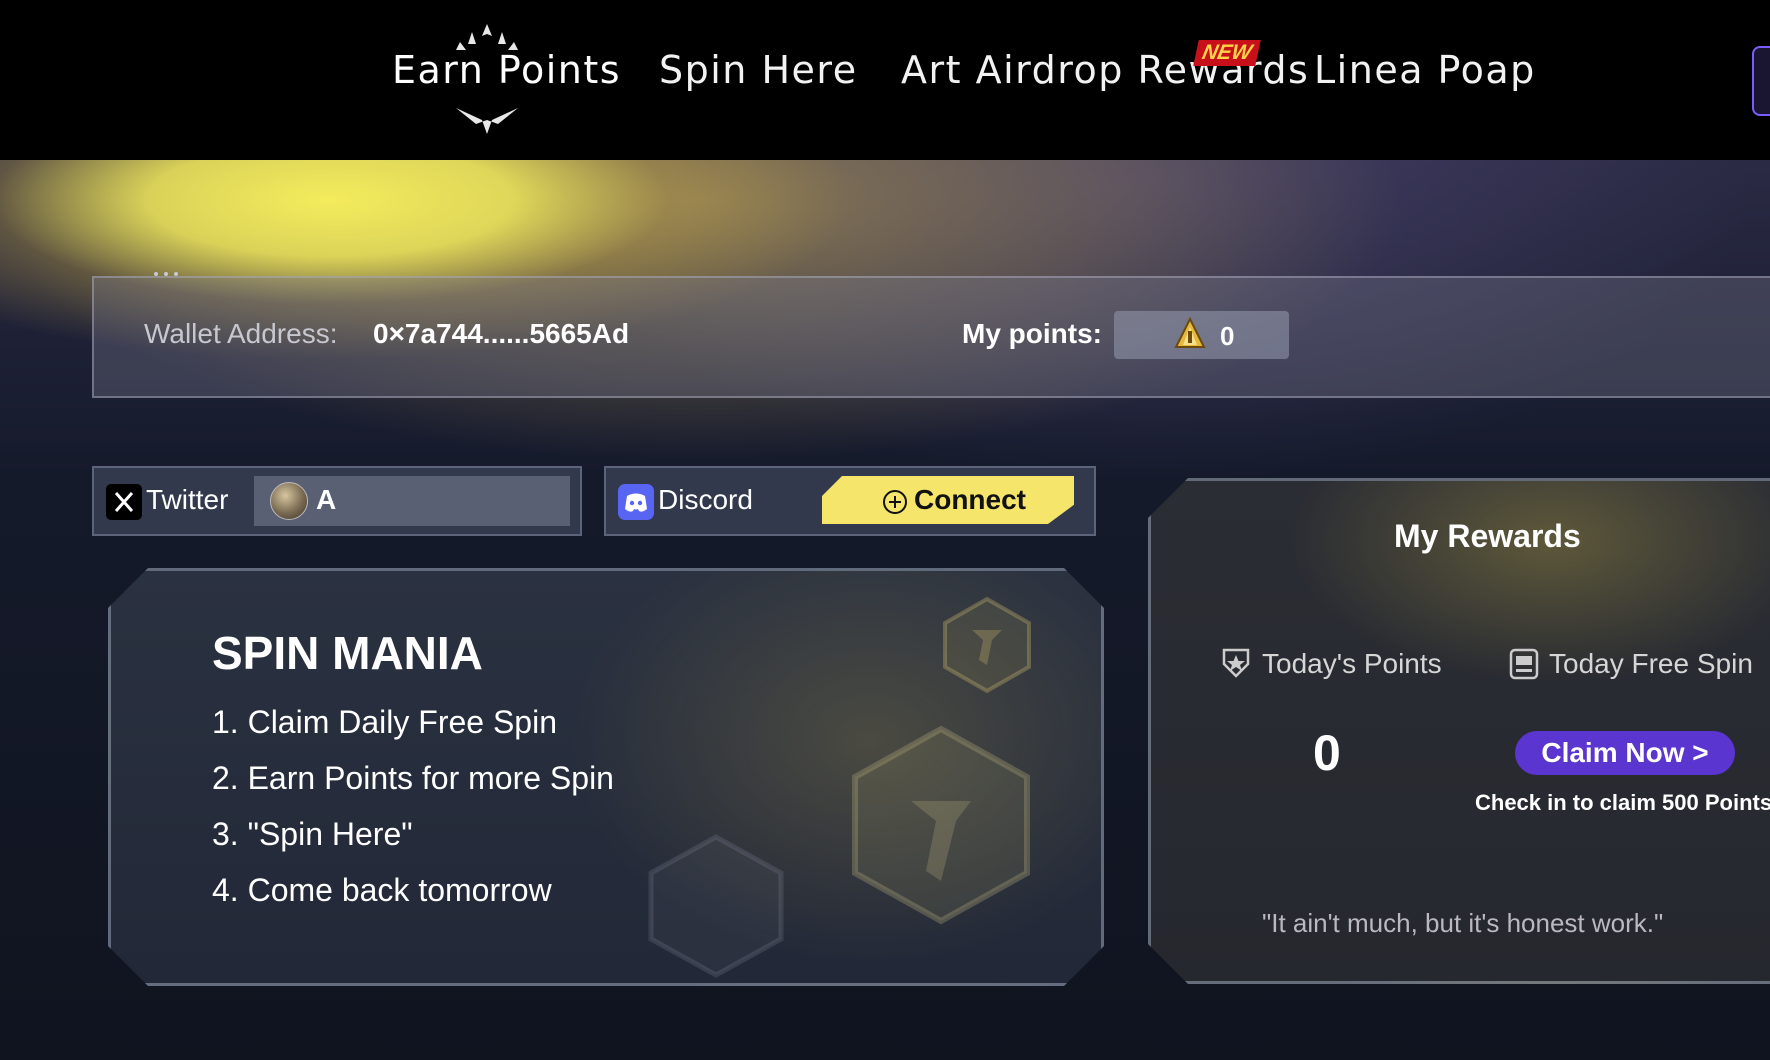 The width and height of the screenshot is (1770, 1060). What do you see at coordinates (312, 834) in the screenshot?
I see `spin-step: 3. "Spin Here"` at bounding box center [312, 834].